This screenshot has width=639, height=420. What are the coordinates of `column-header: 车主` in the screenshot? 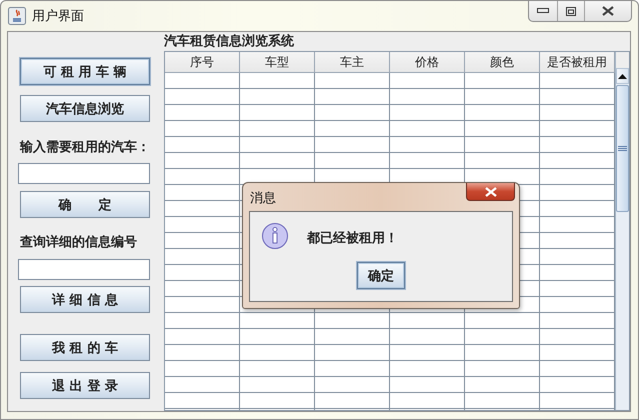 It's located at (352, 62).